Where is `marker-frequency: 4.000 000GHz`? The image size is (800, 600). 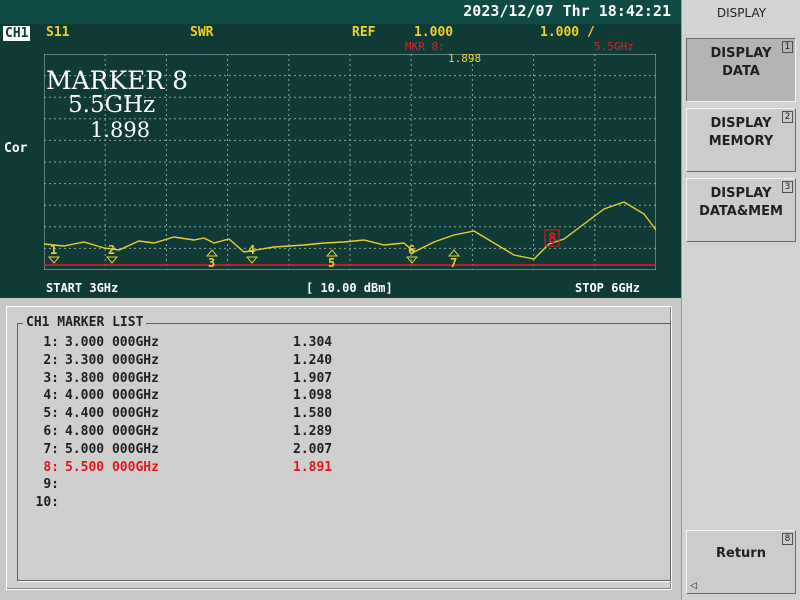 marker-frequency: 4.000 000GHz is located at coordinates (112, 396).